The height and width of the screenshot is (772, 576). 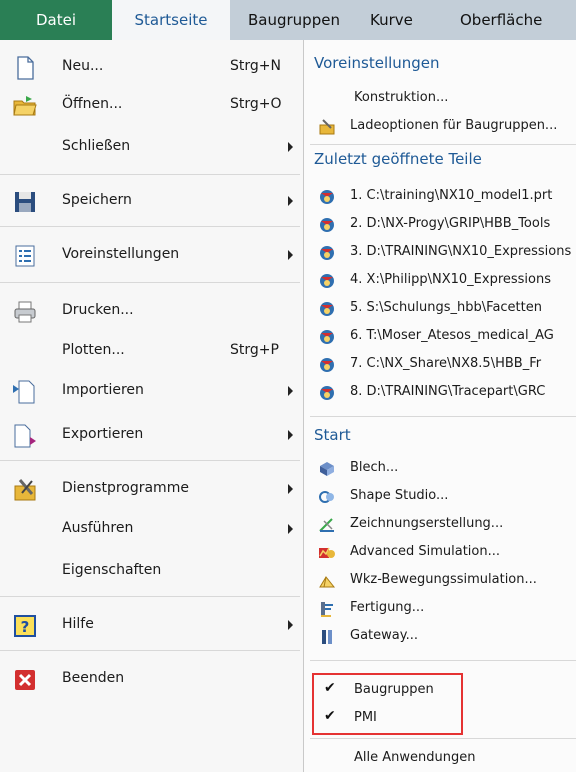 What do you see at coordinates (415, 757) in the screenshot?
I see `menu-item-label: Alle Anwendungen` at bounding box center [415, 757].